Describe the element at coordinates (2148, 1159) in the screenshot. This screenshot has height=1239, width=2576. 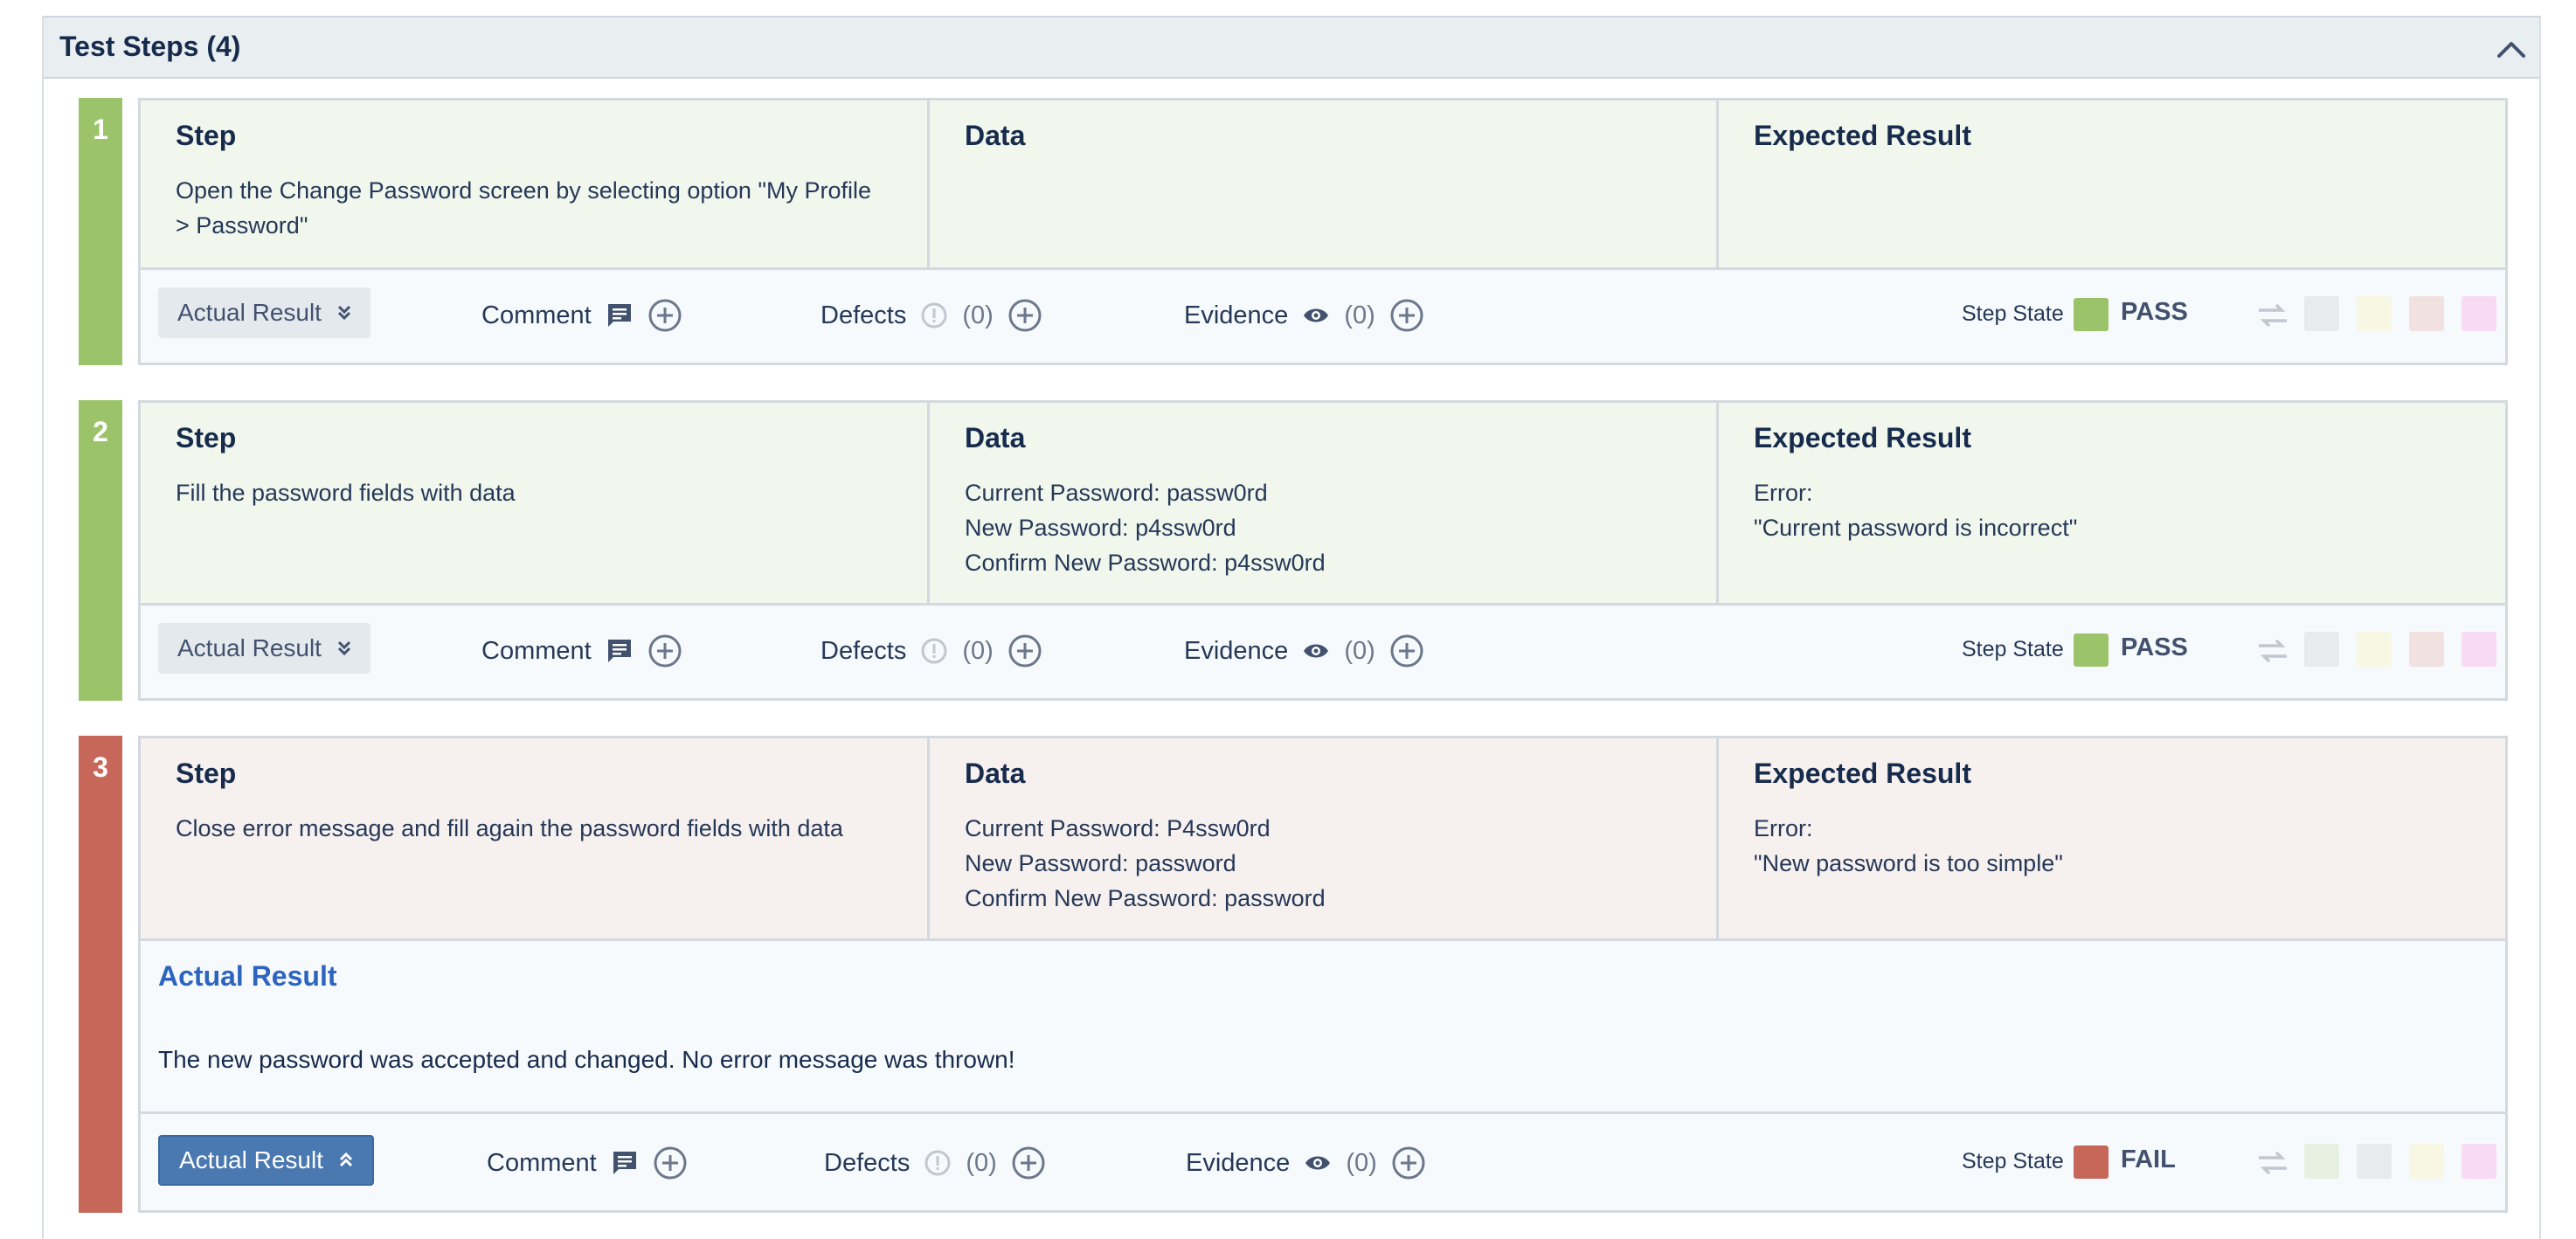
I see `step-state-value: FAIL` at that location.